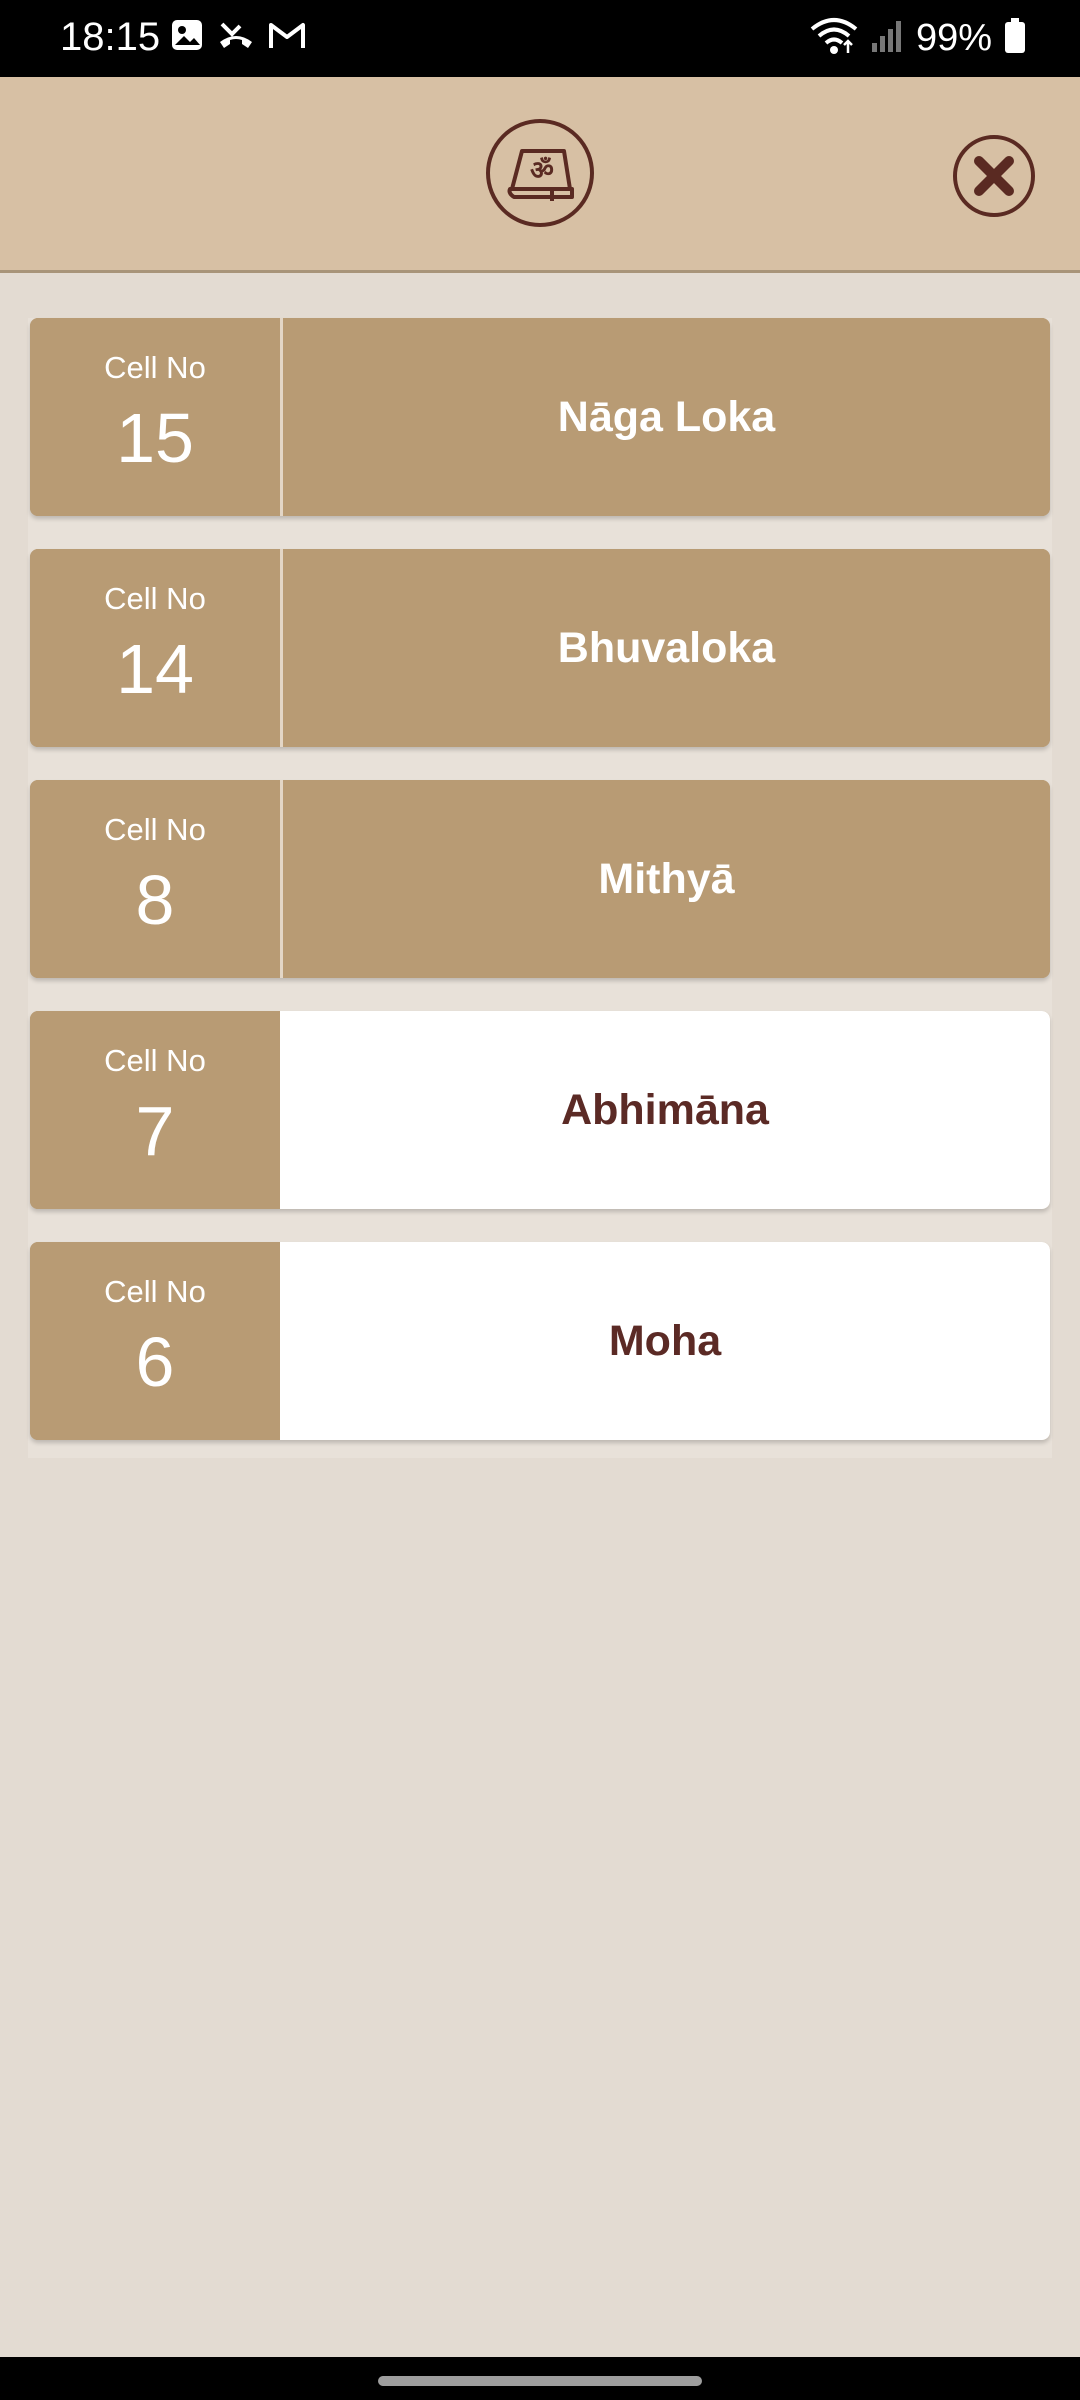 The height and width of the screenshot is (2400, 1080). I want to click on cell-name-box: Abhimāna, so click(665, 1110).